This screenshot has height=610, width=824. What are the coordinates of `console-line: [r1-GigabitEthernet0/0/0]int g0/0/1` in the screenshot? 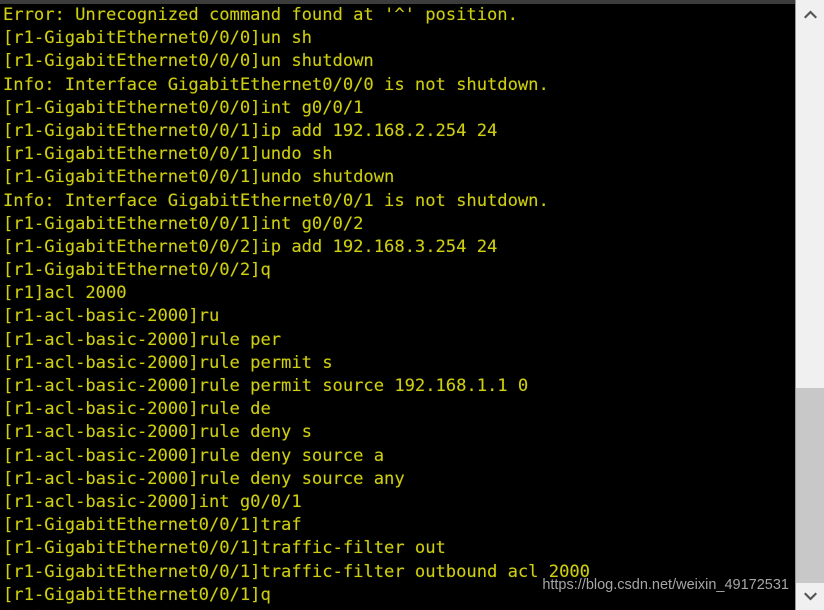 It's located at (183, 107).